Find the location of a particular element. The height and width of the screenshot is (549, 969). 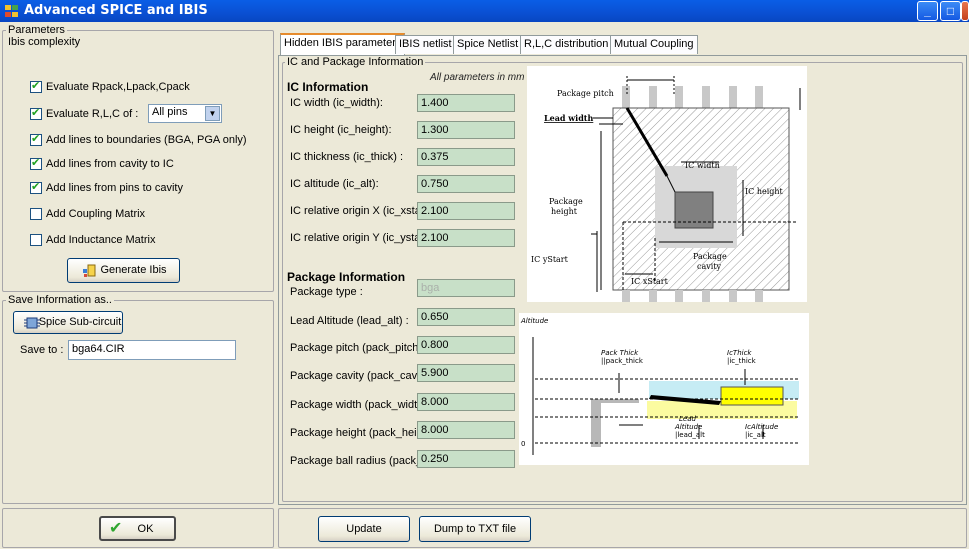

ic-alt-label-2: |ic_alt is located at coordinates (755, 435).